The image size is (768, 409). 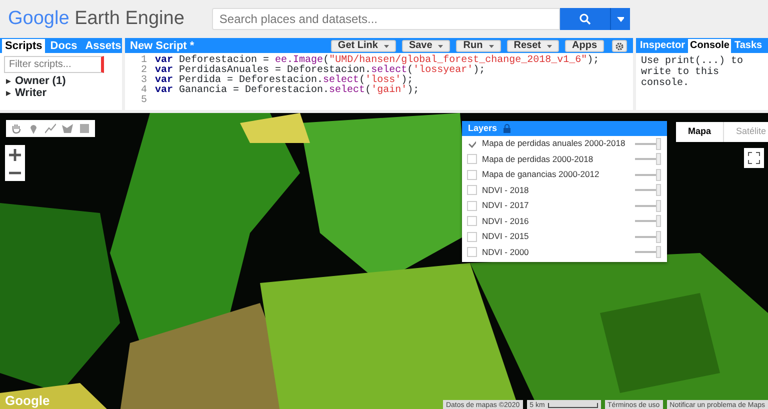 I want to click on fullscreen-icon, so click(x=754, y=158).